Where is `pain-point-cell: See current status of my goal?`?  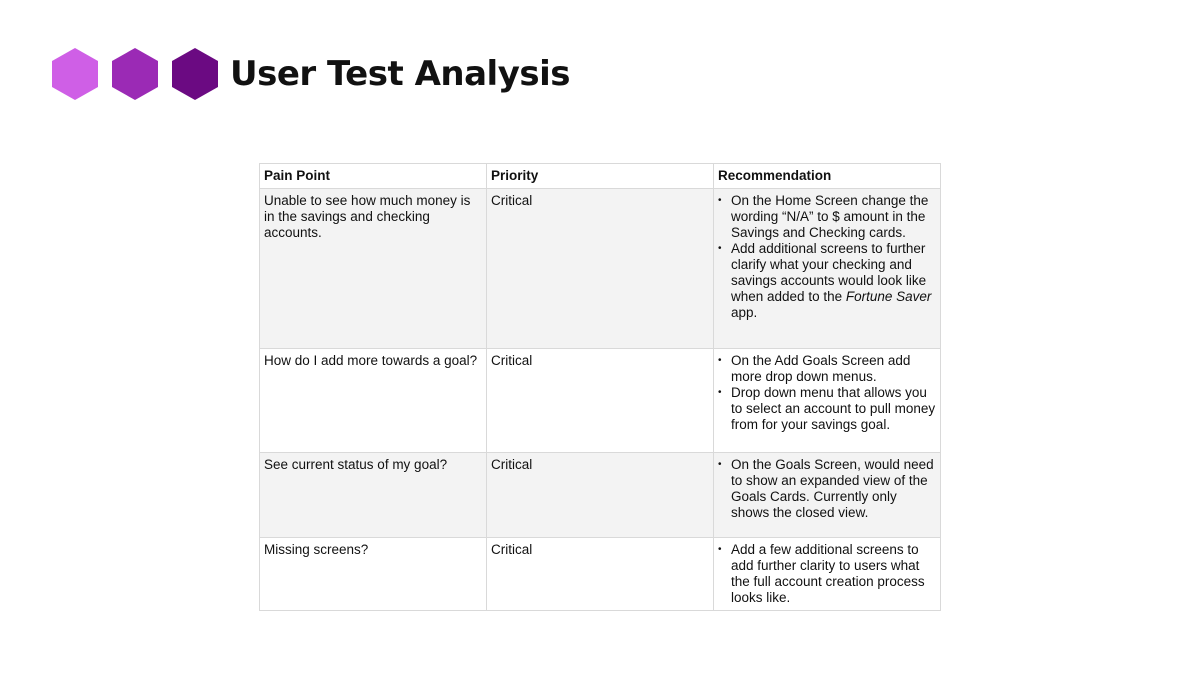
pain-point-cell: See current status of my goal? is located at coordinates (373, 495).